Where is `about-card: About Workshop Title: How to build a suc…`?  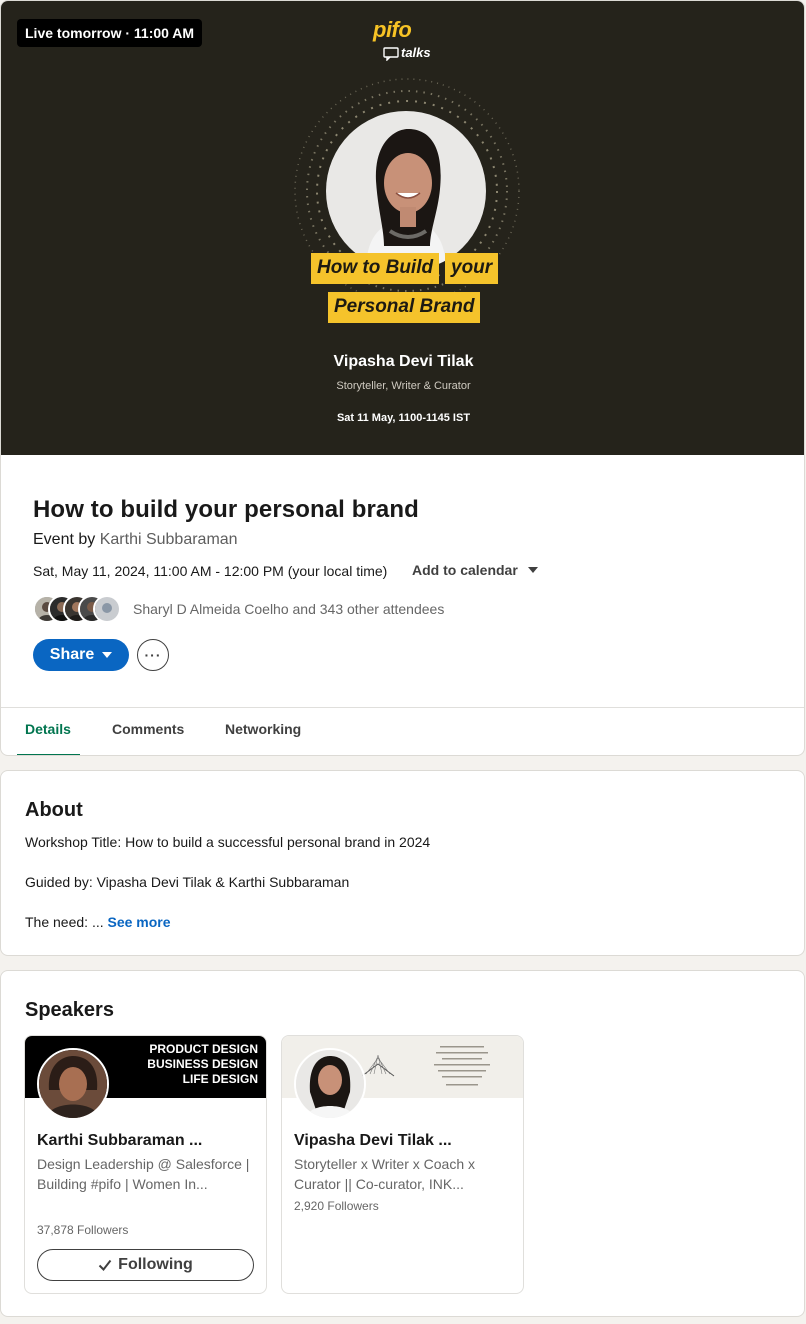
about-card: About Workshop Title: How to build a suc… is located at coordinates (402, 863).